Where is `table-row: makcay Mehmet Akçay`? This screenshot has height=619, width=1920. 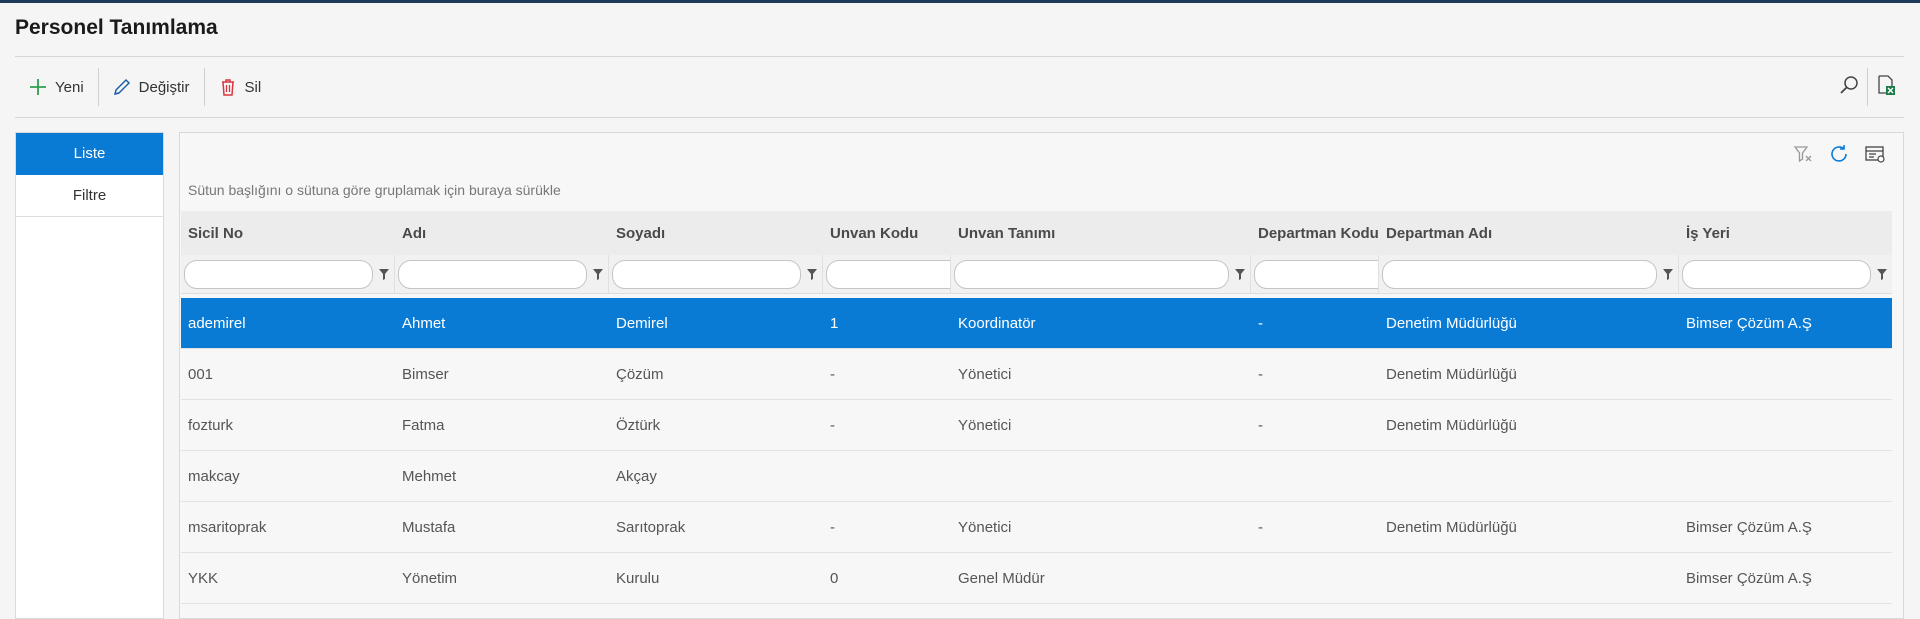 table-row: makcay Mehmet Akçay is located at coordinates (1036, 476).